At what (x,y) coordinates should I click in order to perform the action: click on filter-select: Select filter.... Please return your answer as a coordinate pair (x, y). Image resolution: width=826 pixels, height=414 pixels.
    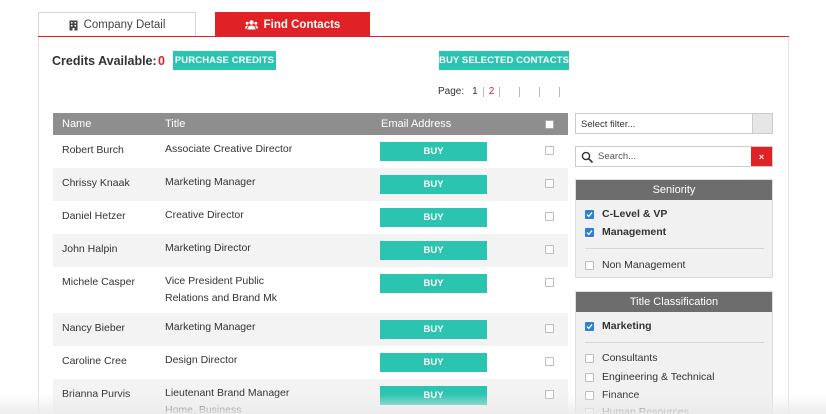
    Looking at the image, I should click on (674, 123).